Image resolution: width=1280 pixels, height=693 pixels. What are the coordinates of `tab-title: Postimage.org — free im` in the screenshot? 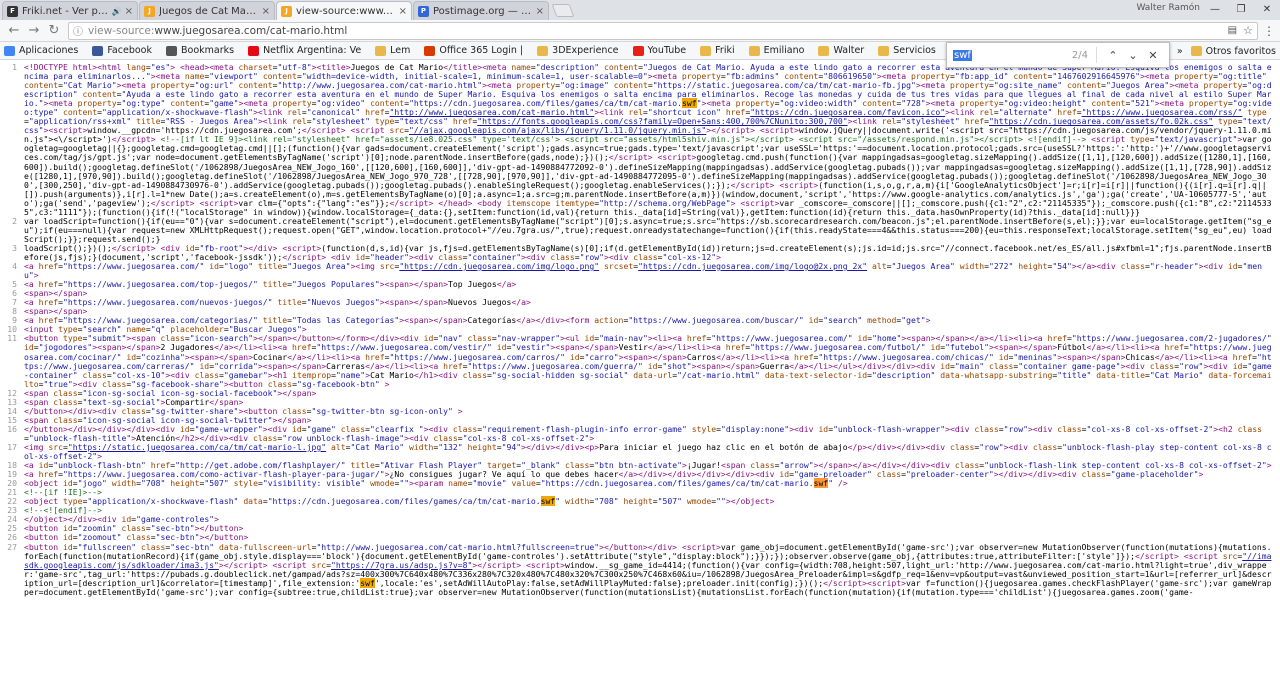 It's located at (483, 11).